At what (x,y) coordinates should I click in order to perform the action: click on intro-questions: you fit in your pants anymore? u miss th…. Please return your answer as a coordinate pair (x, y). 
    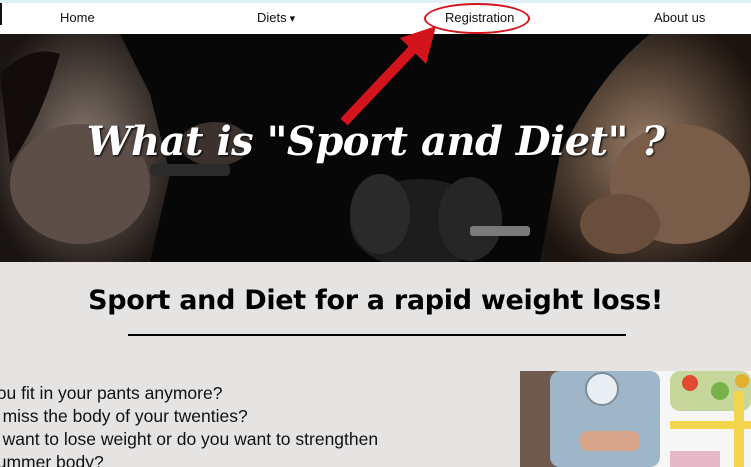
    Looking at the image, I should click on (189, 424).